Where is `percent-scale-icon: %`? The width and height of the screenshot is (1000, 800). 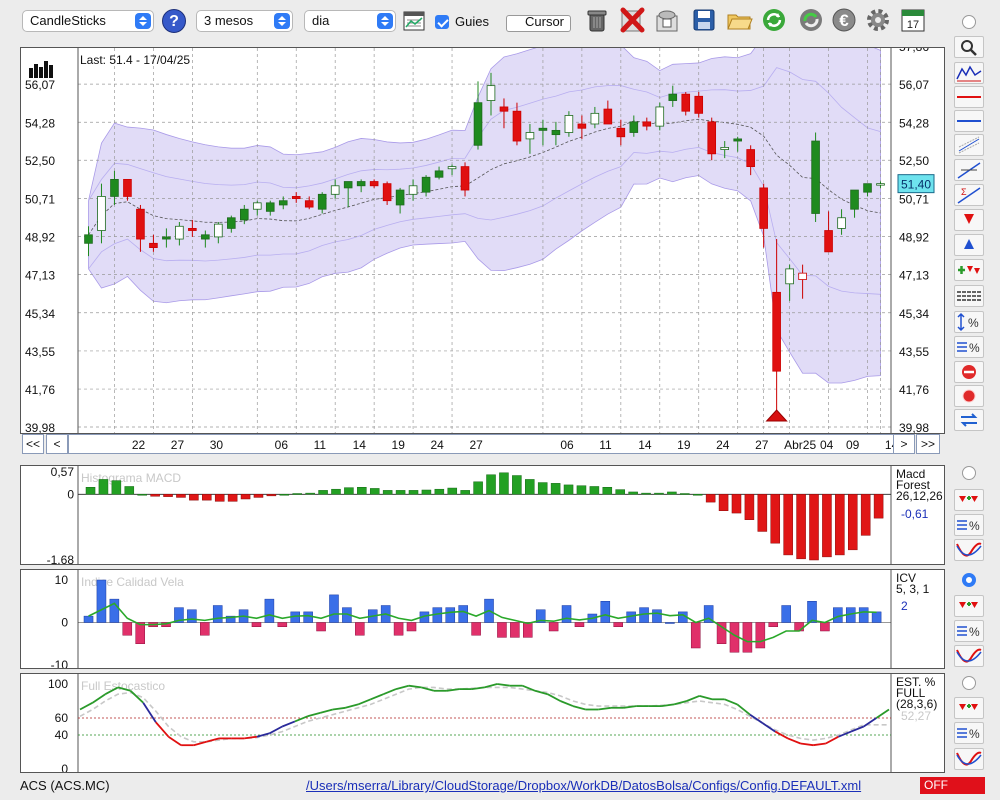 percent-scale-icon: % is located at coordinates (969, 322).